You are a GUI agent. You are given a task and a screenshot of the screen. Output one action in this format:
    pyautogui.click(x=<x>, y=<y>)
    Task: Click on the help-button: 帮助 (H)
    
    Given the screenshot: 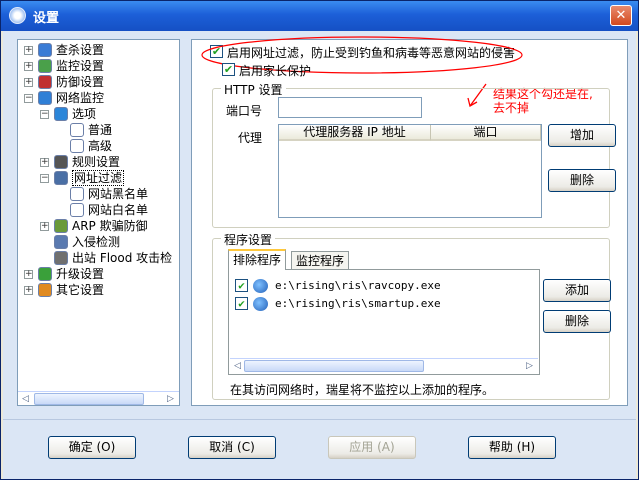 What is the action you would take?
    pyautogui.click(x=512, y=447)
    